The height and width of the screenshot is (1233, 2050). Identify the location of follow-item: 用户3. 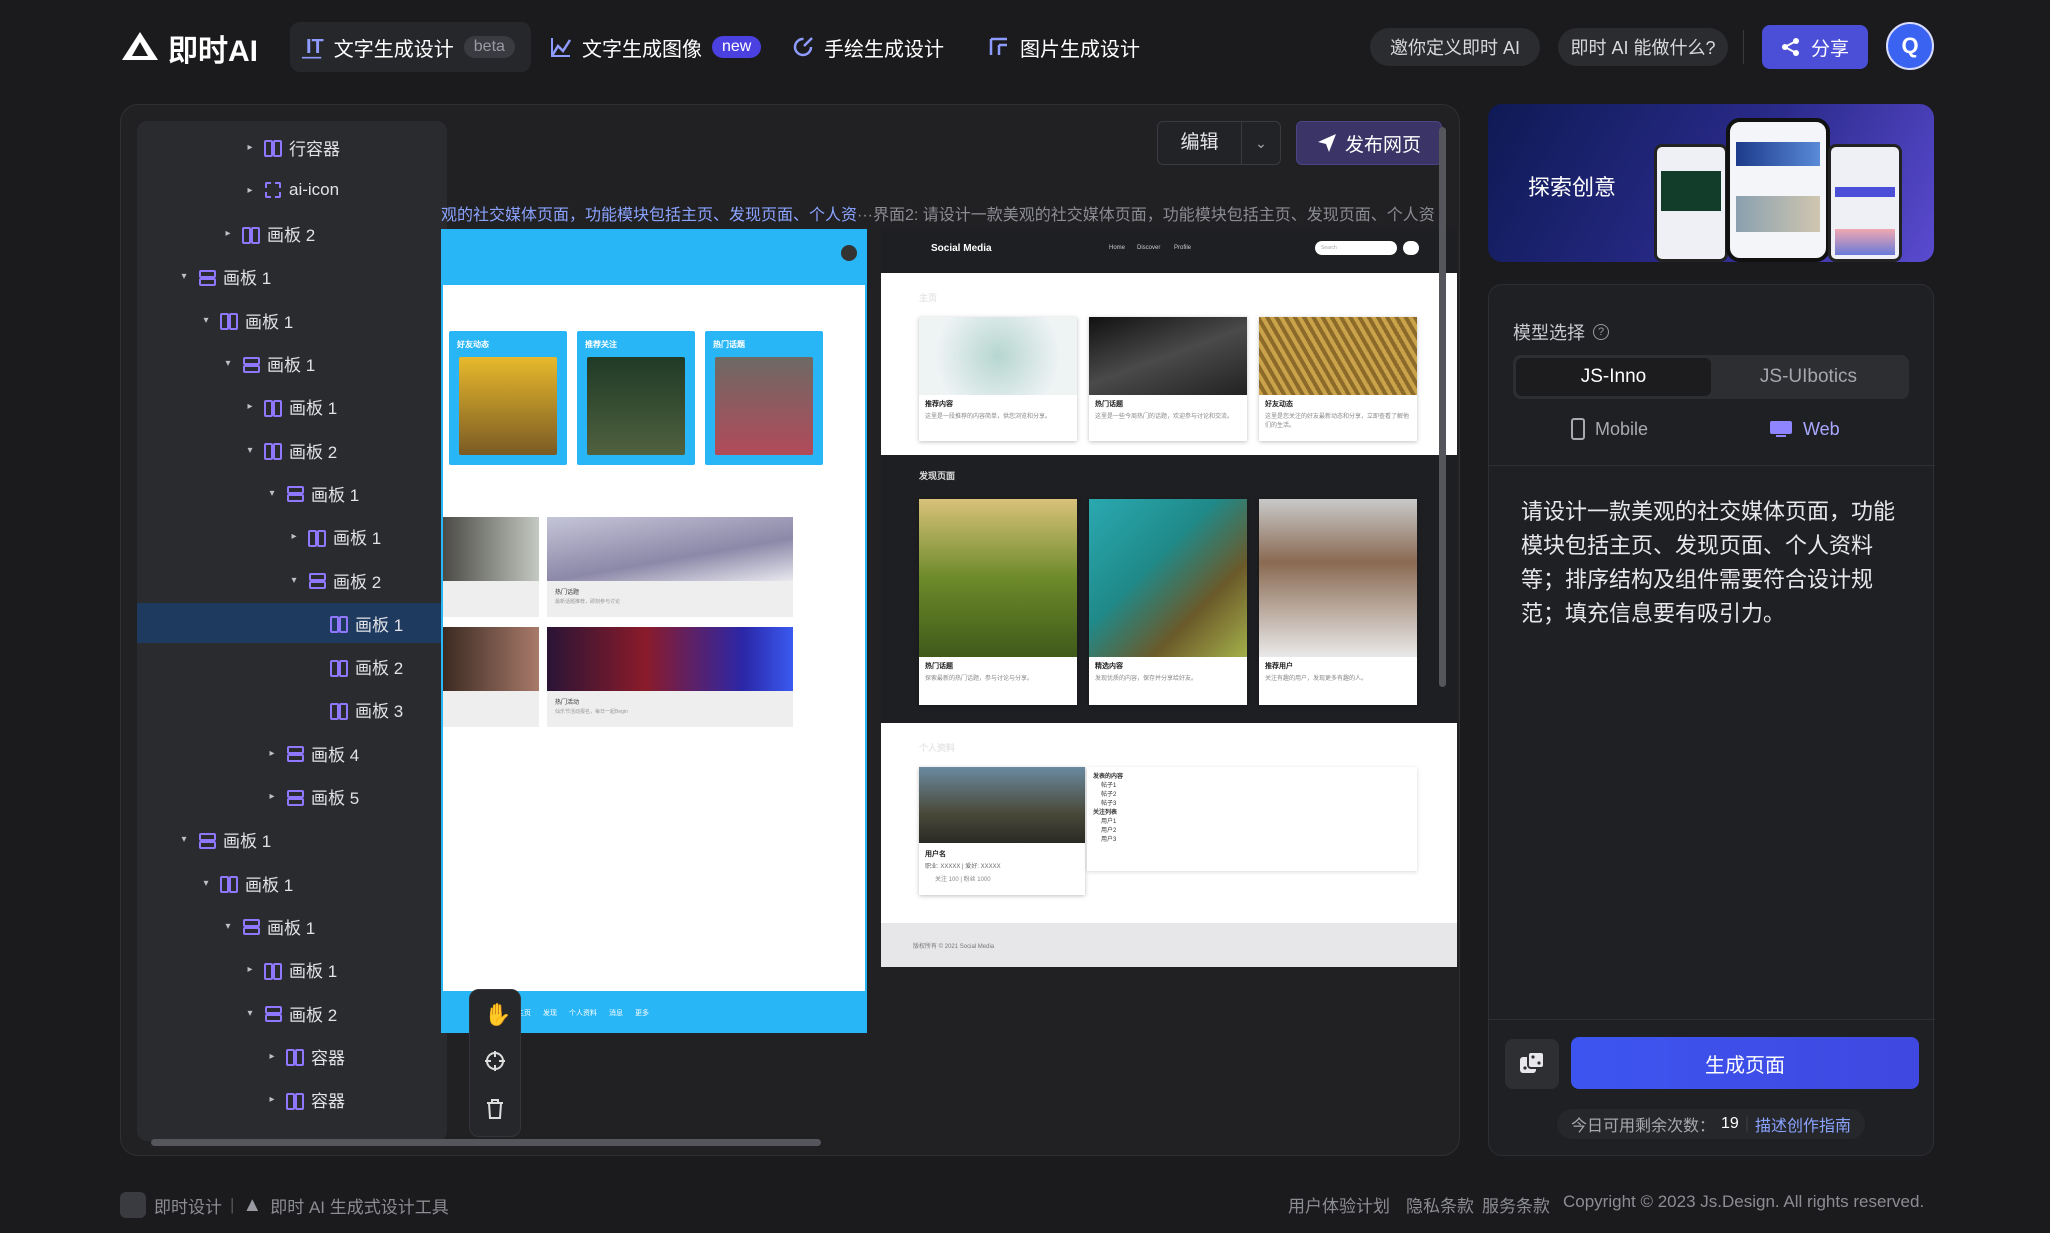
(1252, 840).